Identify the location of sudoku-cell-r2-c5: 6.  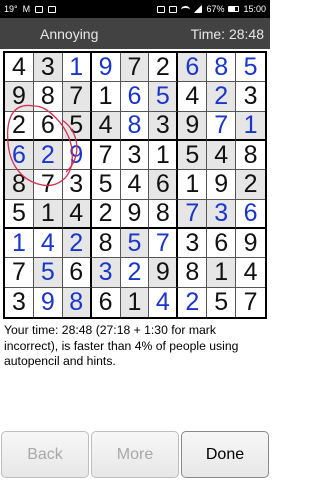
(135, 97).